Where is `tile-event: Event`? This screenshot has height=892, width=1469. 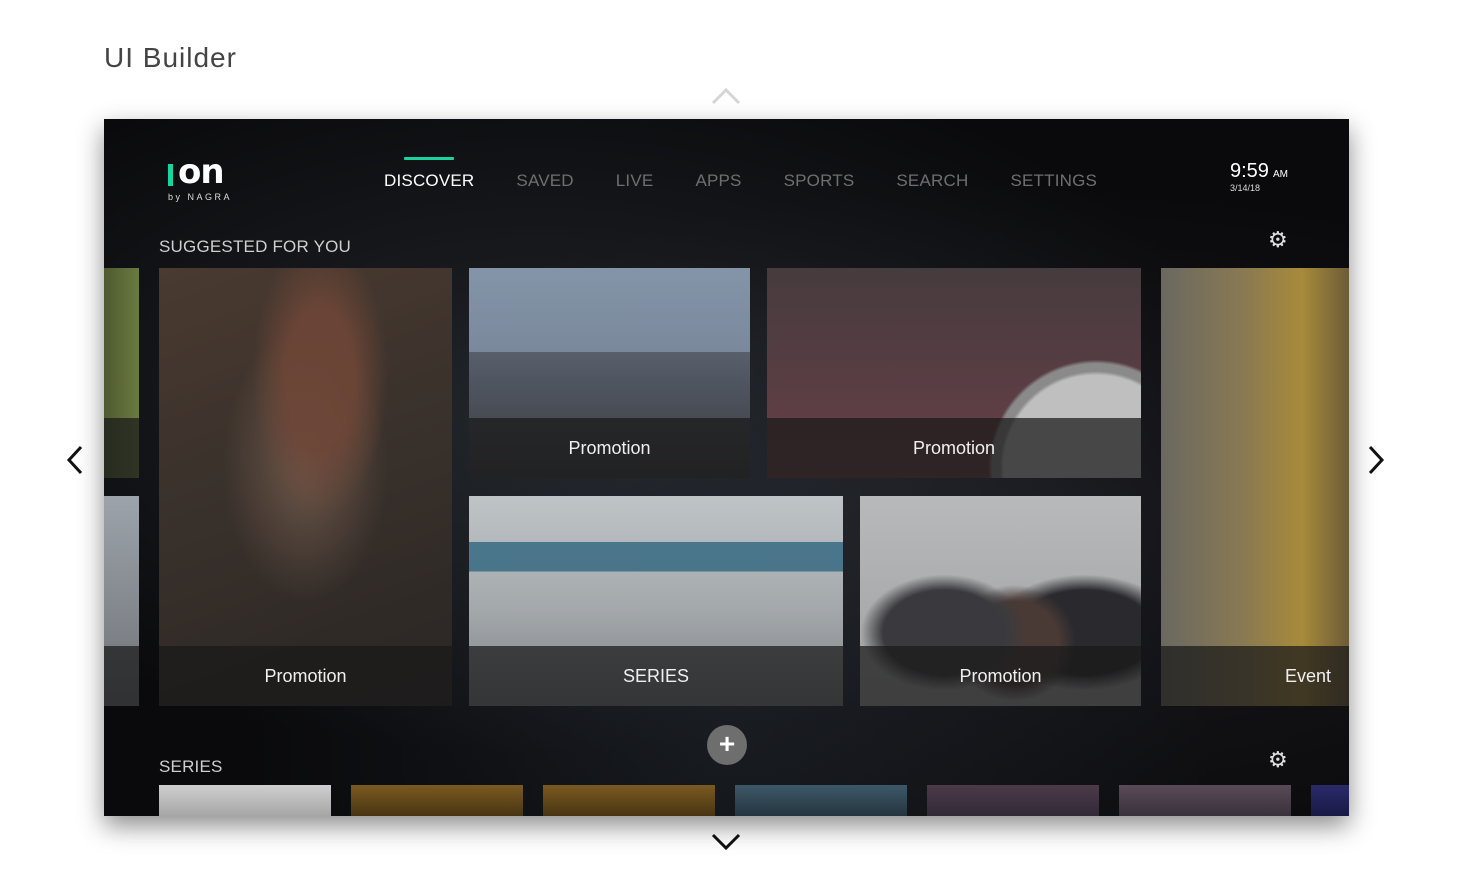 tile-event: Event is located at coordinates (1255, 487).